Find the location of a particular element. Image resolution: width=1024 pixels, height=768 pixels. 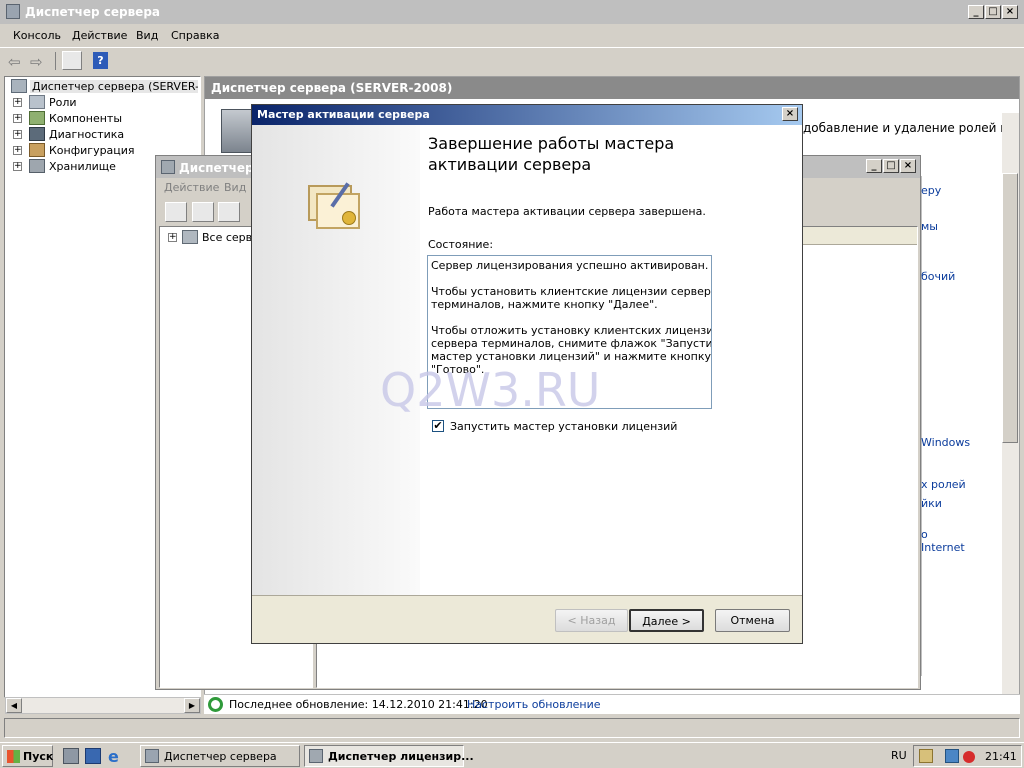

tree-root-server-manager: Диспетчер сервера (SERVER-2008 is located at coordinates (114, 86).